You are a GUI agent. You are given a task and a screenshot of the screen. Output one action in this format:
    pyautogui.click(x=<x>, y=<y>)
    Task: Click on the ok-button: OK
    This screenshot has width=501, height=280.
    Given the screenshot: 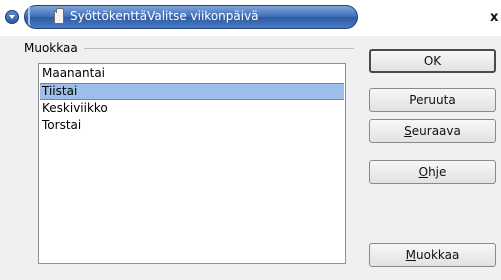 What is the action you would take?
    pyautogui.click(x=432, y=61)
    